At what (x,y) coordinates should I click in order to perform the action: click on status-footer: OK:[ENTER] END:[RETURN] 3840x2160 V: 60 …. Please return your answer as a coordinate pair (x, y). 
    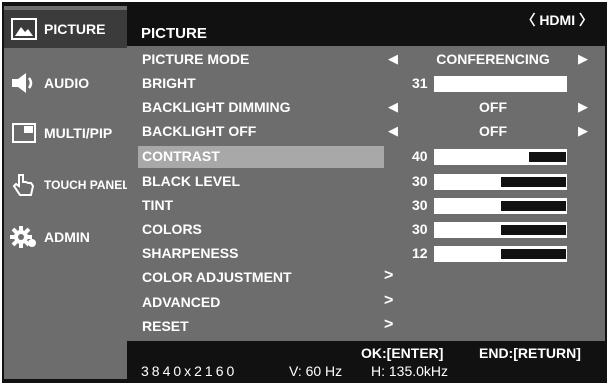
    Looking at the image, I should click on (366, 361).